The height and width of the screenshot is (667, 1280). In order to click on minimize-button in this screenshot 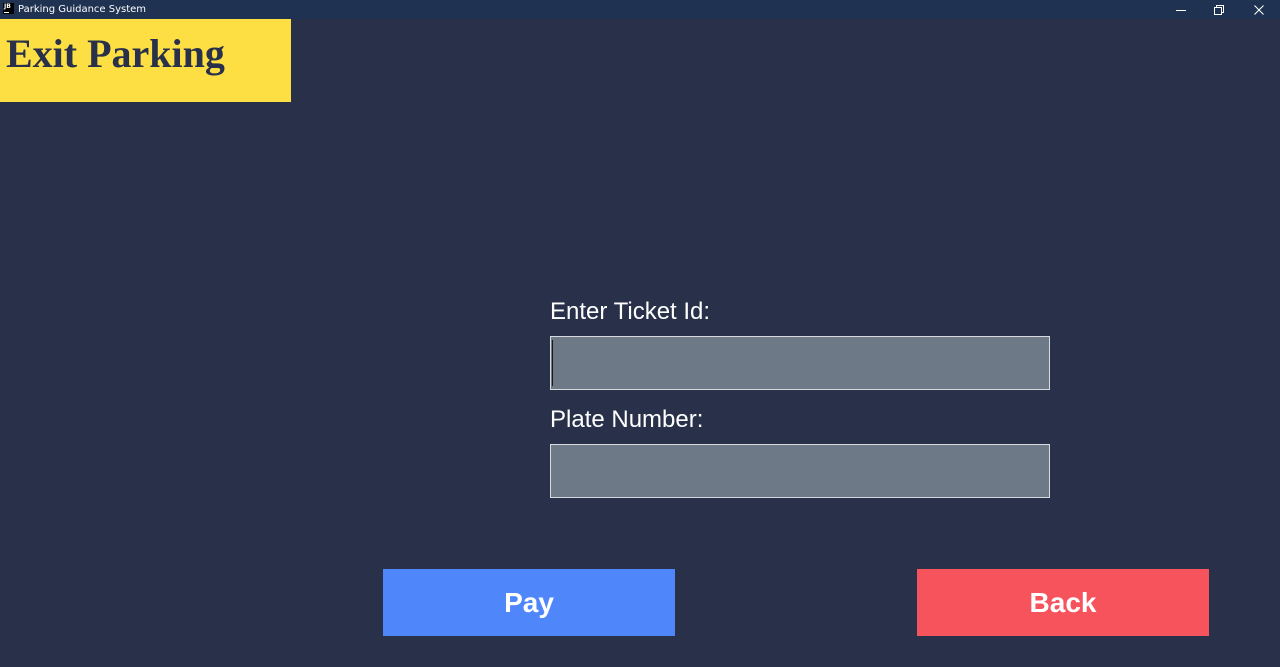, I will do `click(1181, 9)`.